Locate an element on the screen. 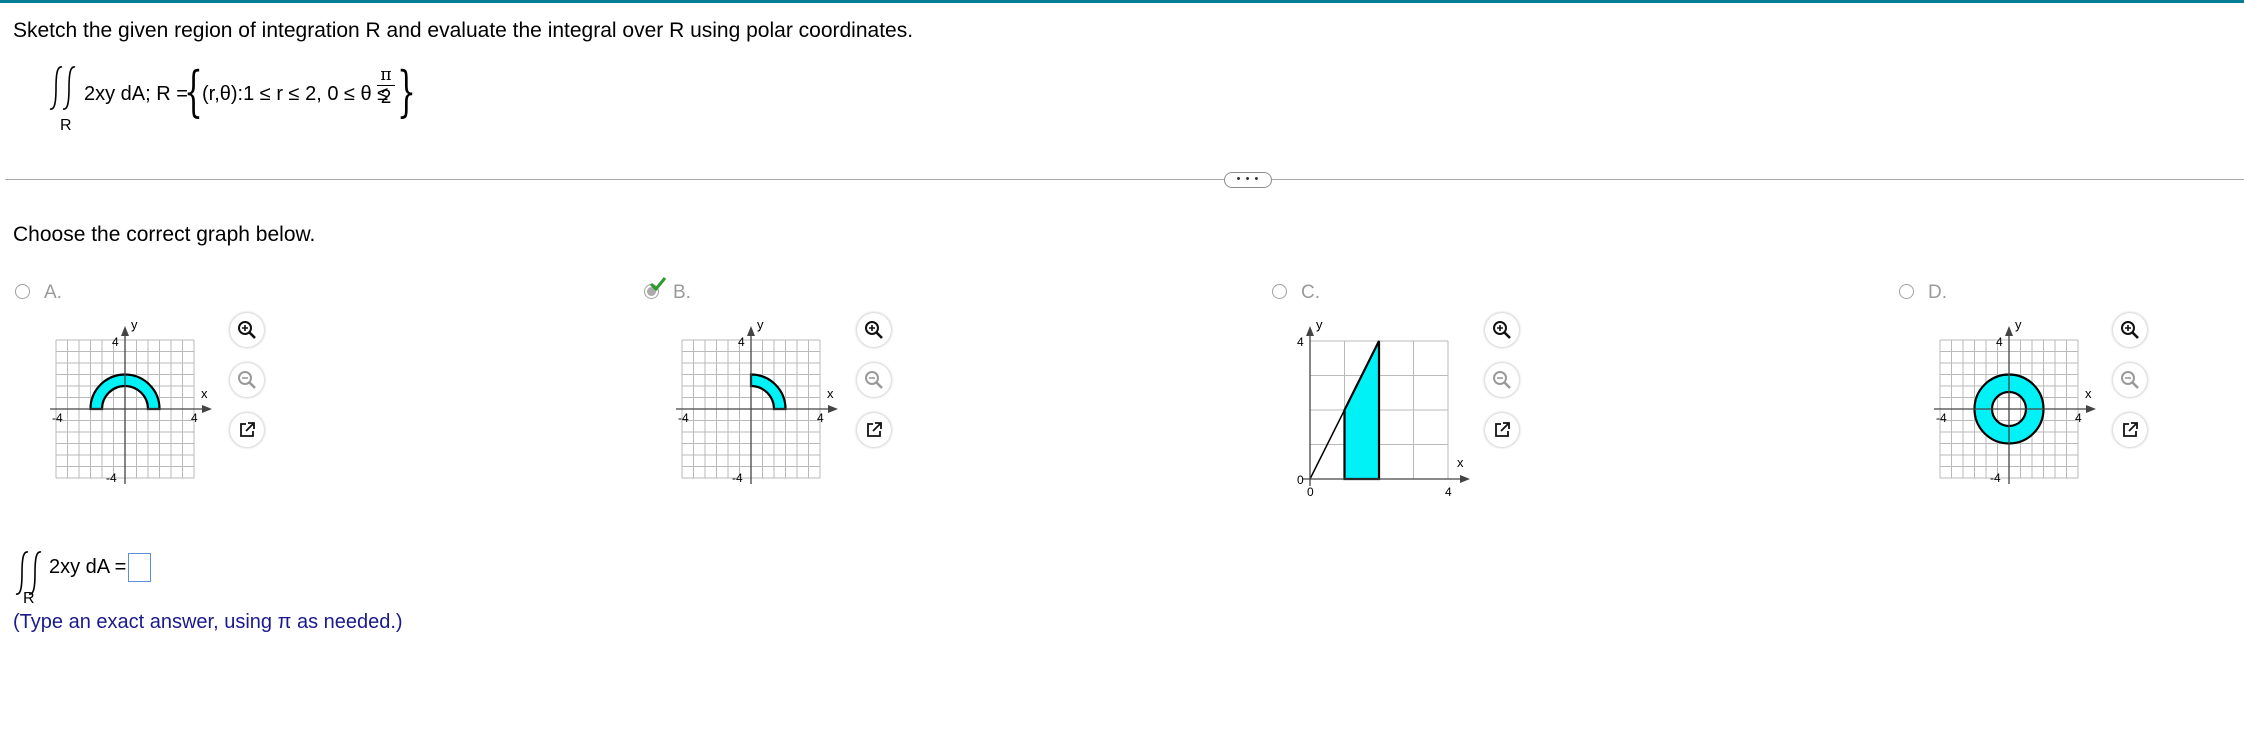 The height and width of the screenshot is (746, 2244). zoom-out-button-d is located at coordinates (2130, 380).